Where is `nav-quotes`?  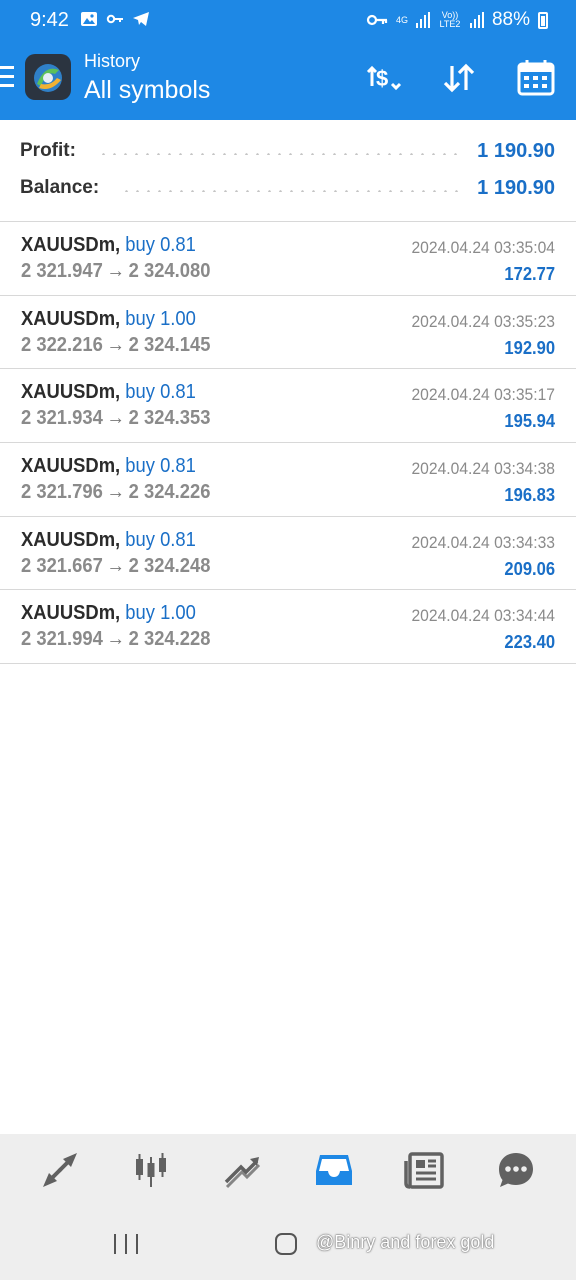 nav-quotes is located at coordinates (60, 1170).